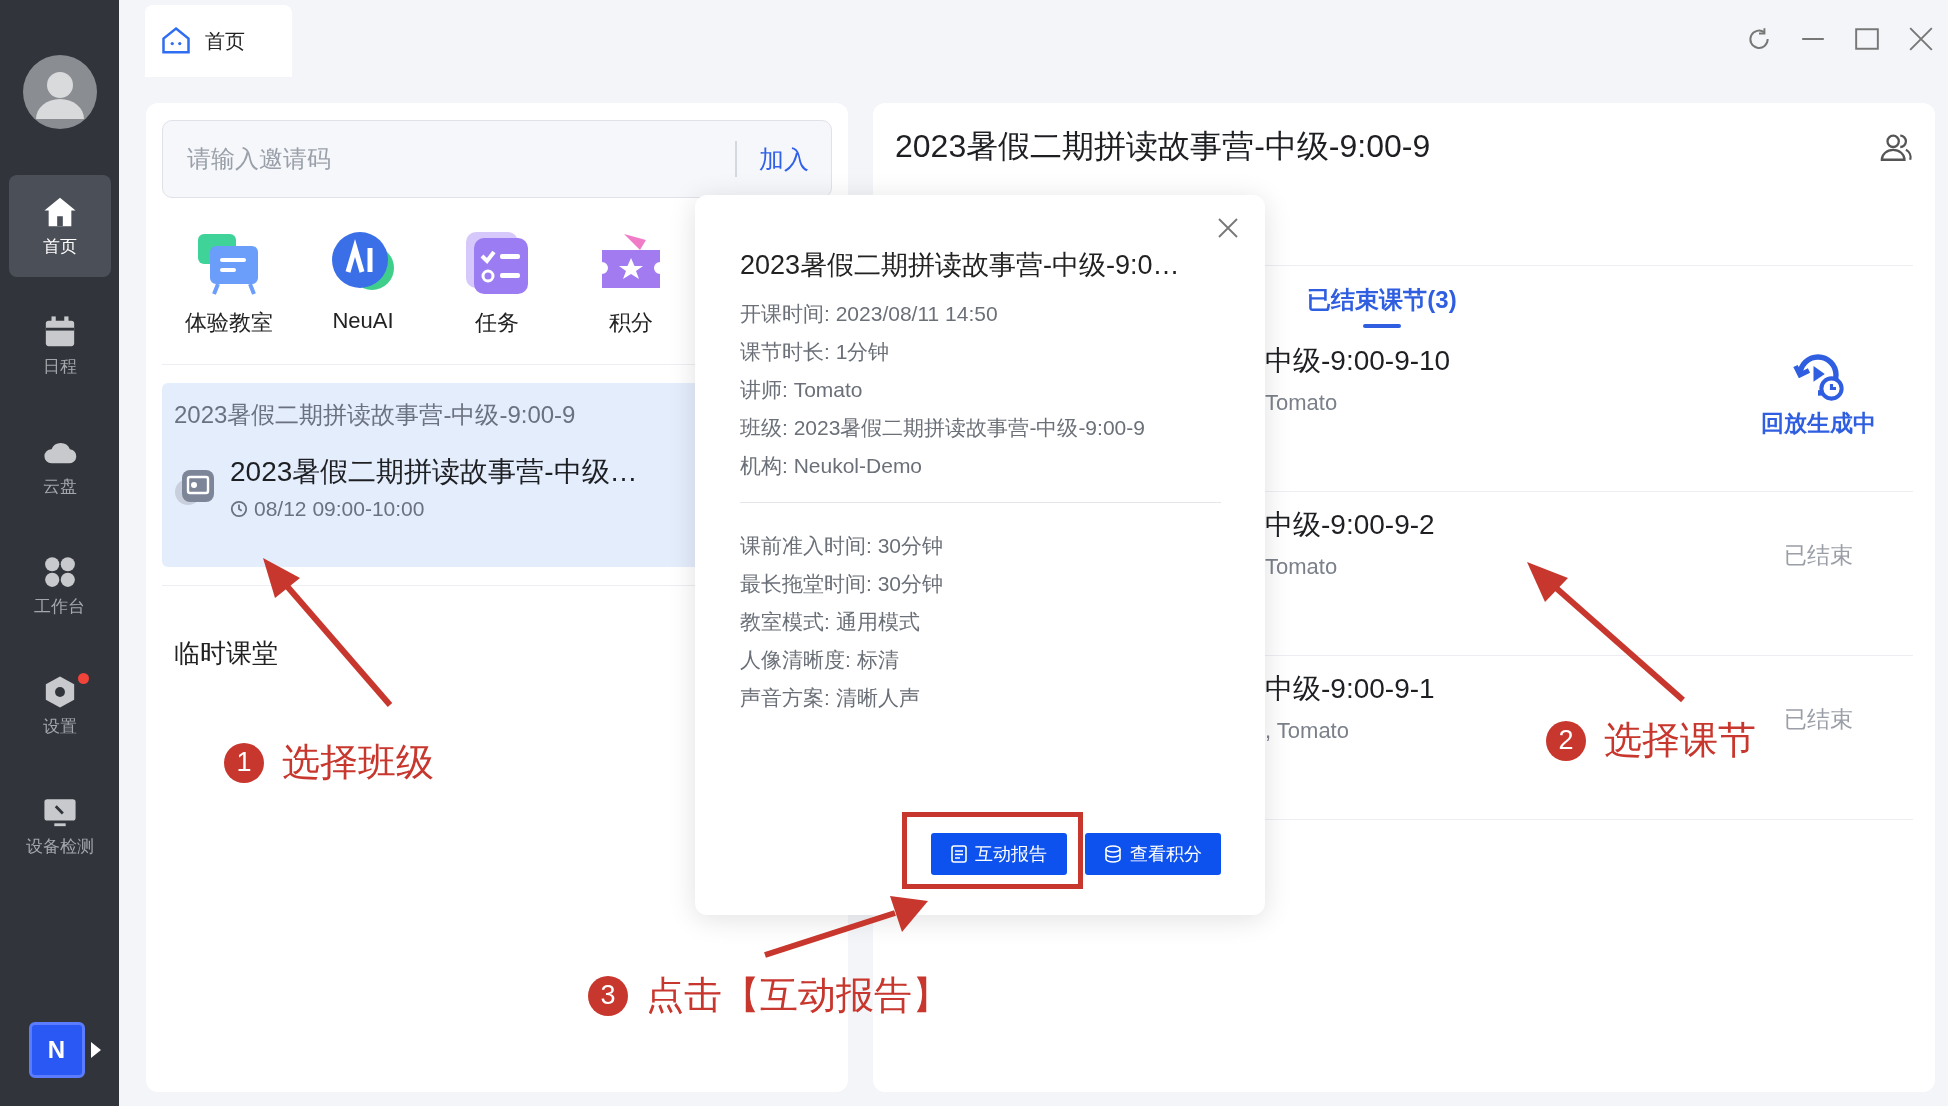 The image size is (1948, 1106). What do you see at coordinates (358, 762) in the screenshot?
I see `step-instruction: 选择班级` at bounding box center [358, 762].